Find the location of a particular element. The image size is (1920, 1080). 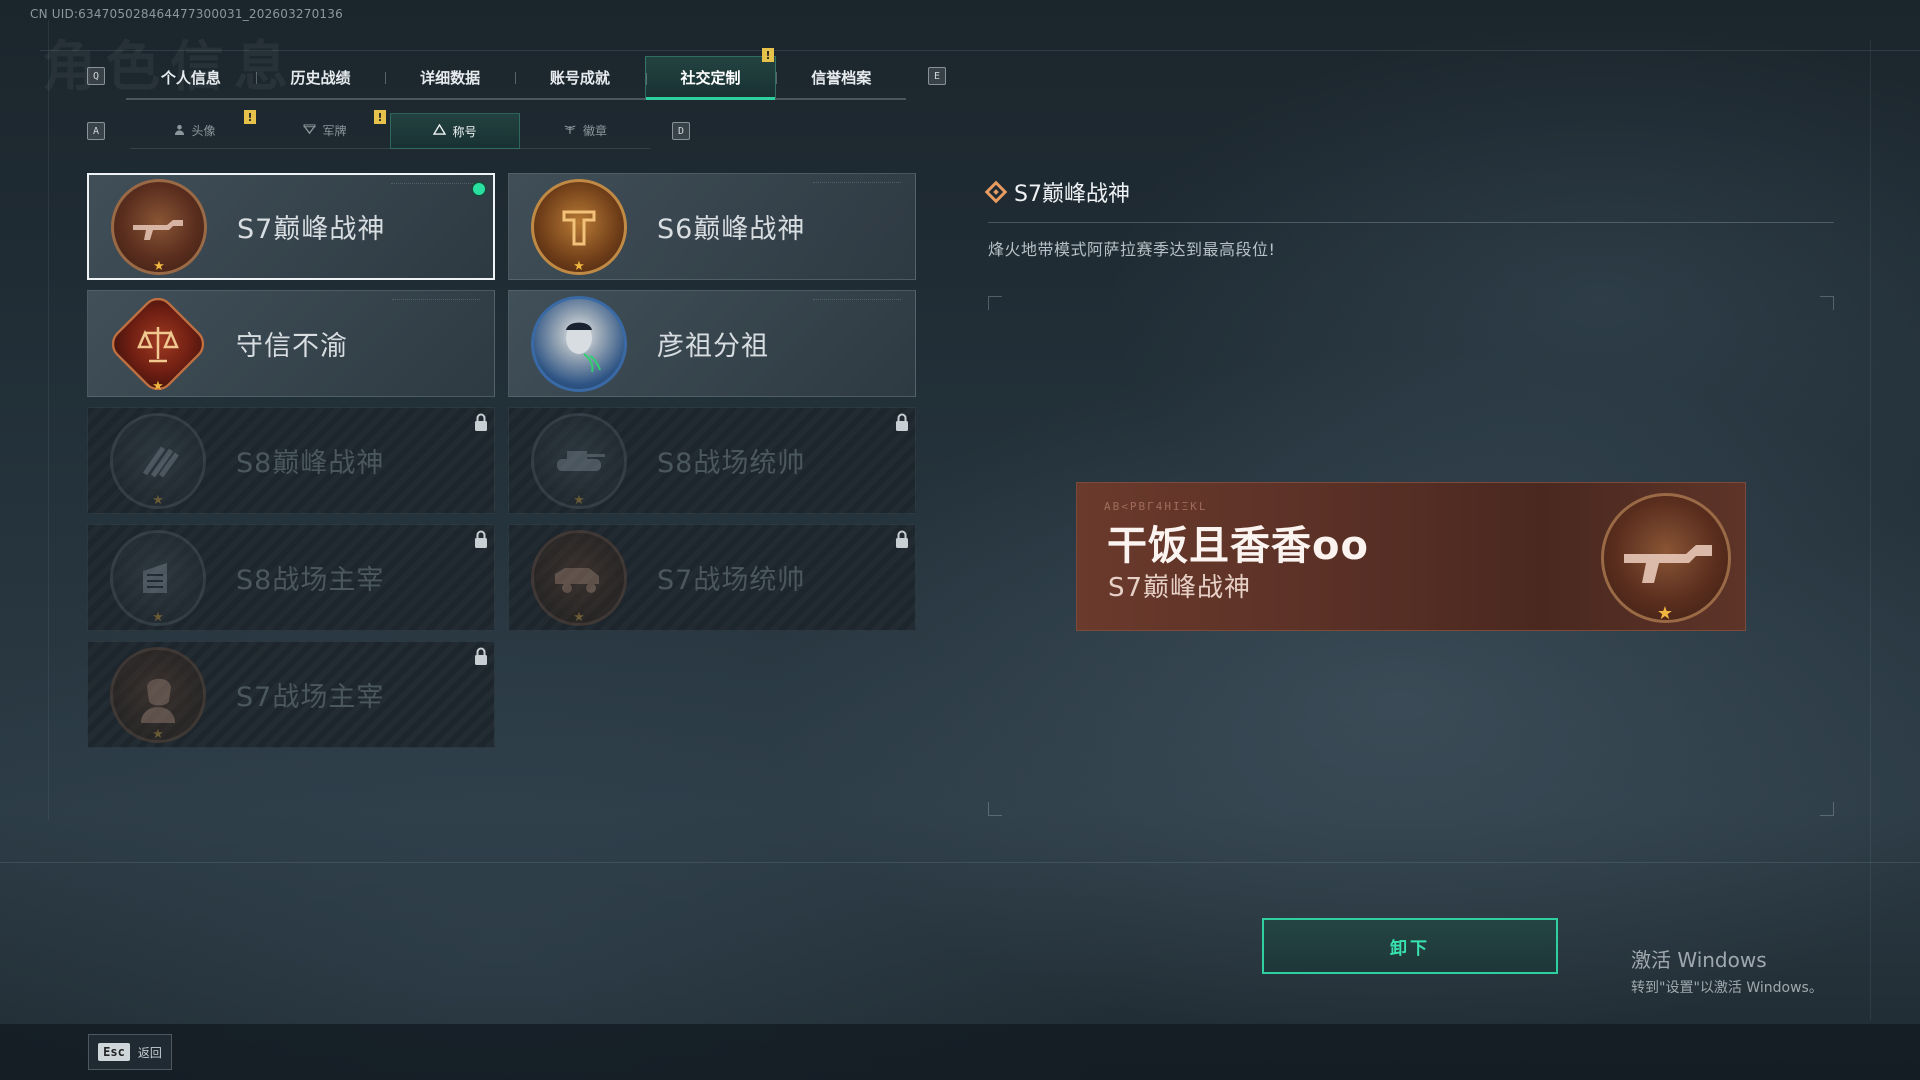

title-card: 彦祖分祖 is located at coordinates (712, 343).